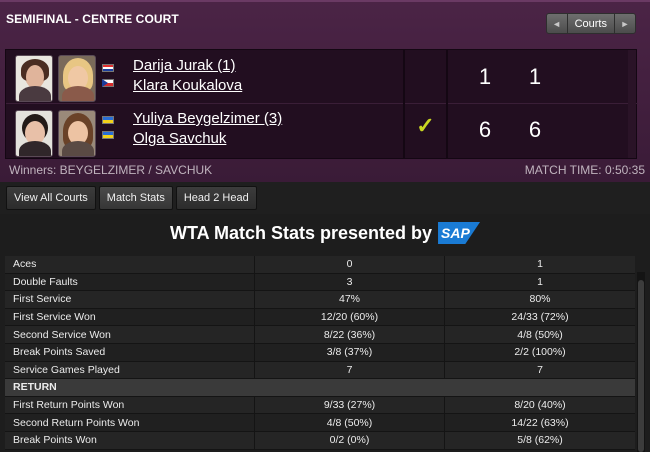  I want to click on stat-team-2: 14/22 (63%), so click(540, 422).